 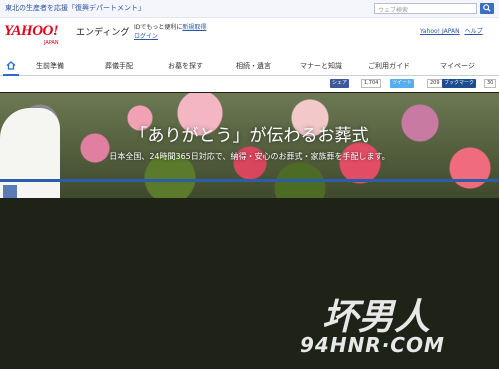 I want to click on watermark-url: 94HNR·COM, so click(x=372, y=345).